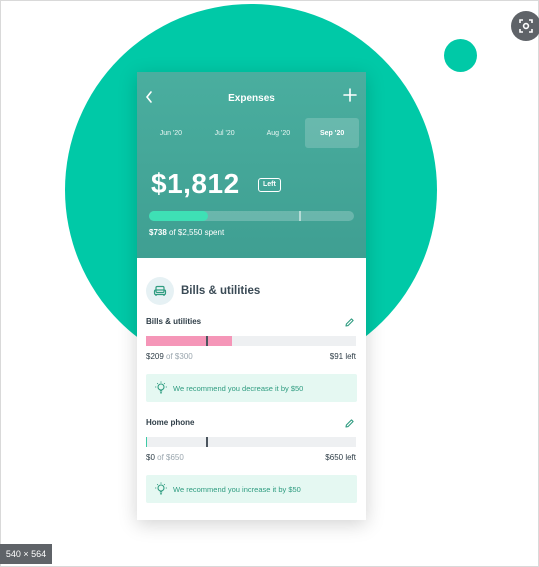 This screenshot has width=539, height=567. Describe the element at coordinates (195, 232) in the screenshot. I see `spent-total: of $2,550 spent` at that location.